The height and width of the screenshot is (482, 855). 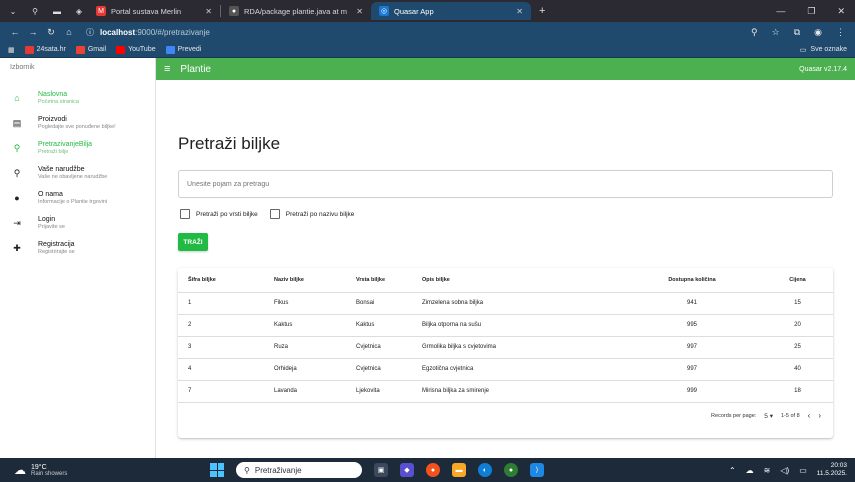 What do you see at coordinates (840, 32) in the screenshot?
I see `menu-dots-icon: ⋮` at bounding box center [840, 32].